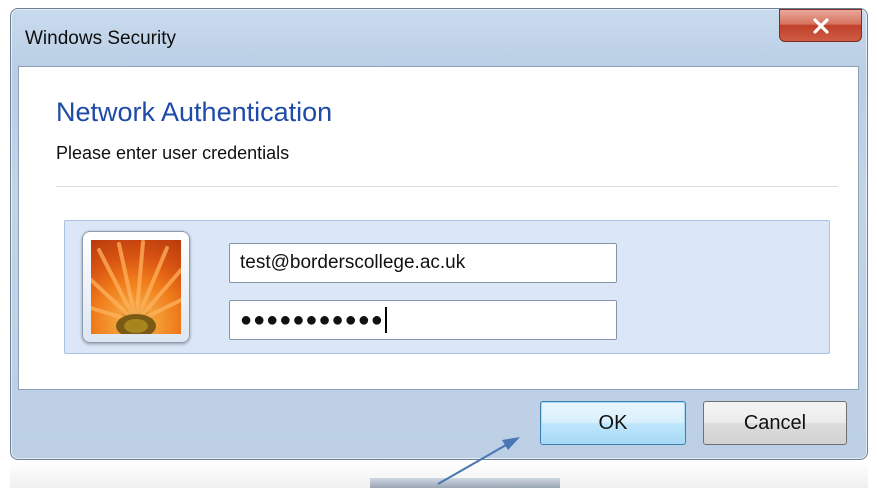 Image resolution: width=877 pixels, height=488 pixels. I want to click on close-icon, so click(820, 25).